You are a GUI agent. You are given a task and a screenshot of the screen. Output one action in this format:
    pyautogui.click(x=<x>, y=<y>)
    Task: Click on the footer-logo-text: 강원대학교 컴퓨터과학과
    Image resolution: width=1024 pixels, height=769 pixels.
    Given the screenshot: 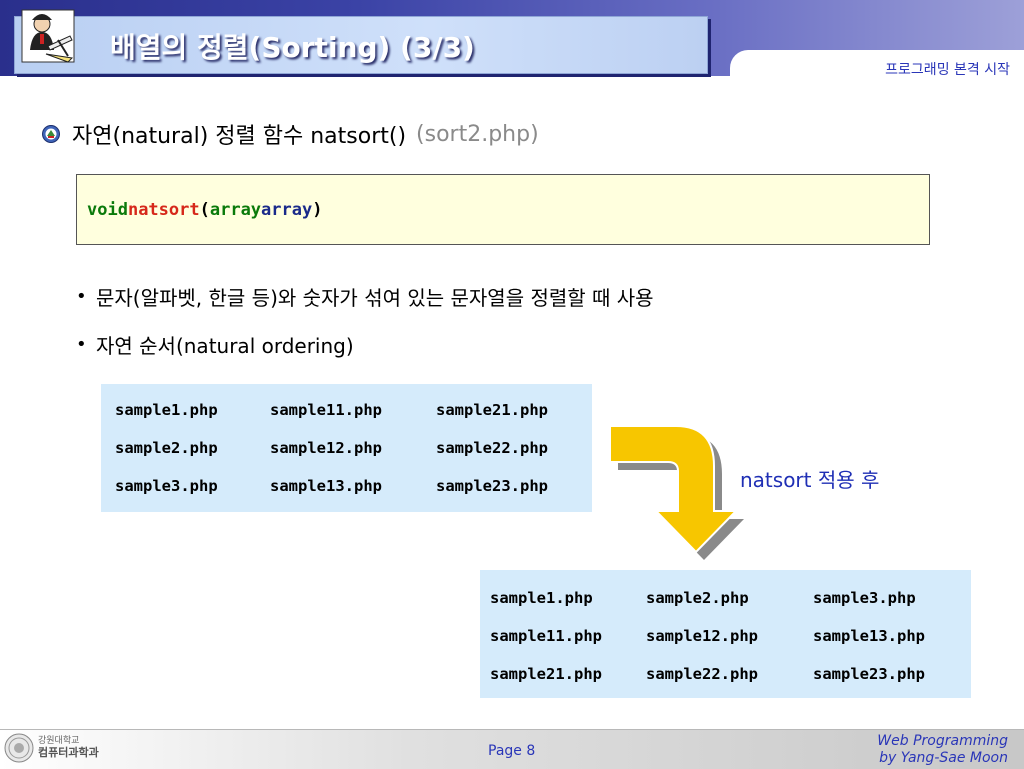 What is the action you would take?
    pyautogui.click(x=68, y=747)
    